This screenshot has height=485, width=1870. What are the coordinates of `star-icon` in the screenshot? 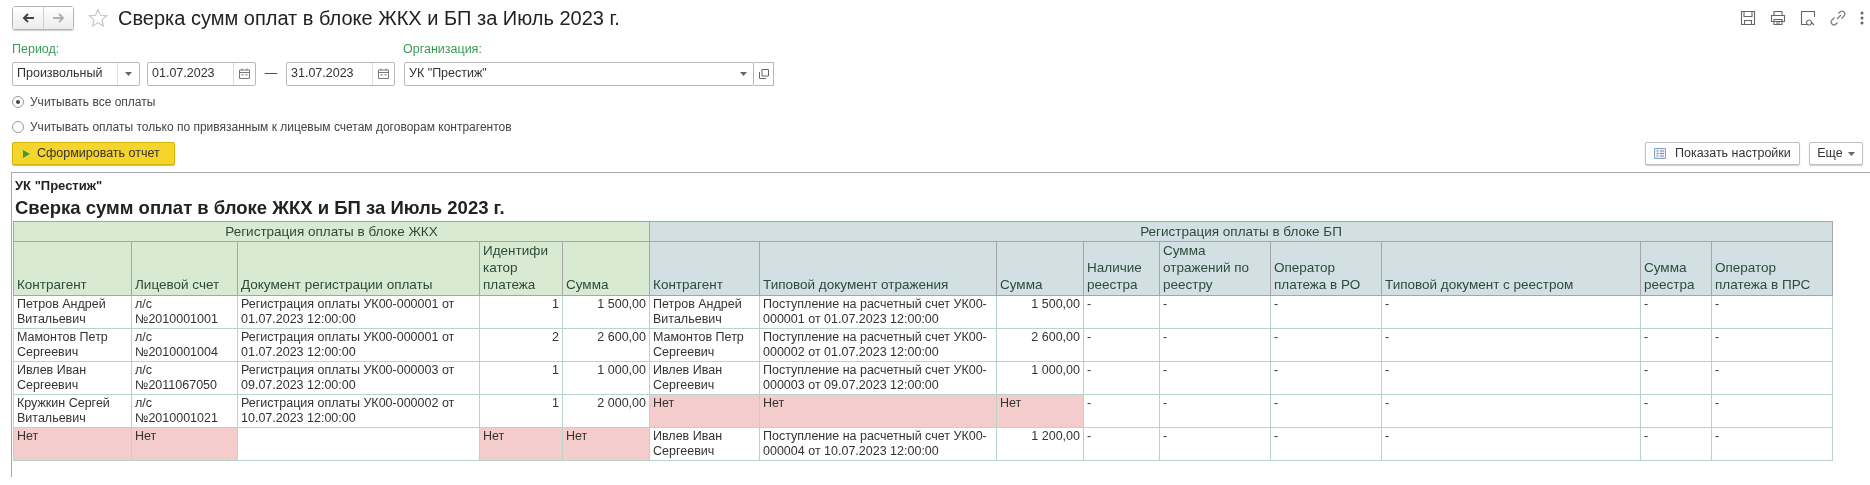 It's located at (98, 18).